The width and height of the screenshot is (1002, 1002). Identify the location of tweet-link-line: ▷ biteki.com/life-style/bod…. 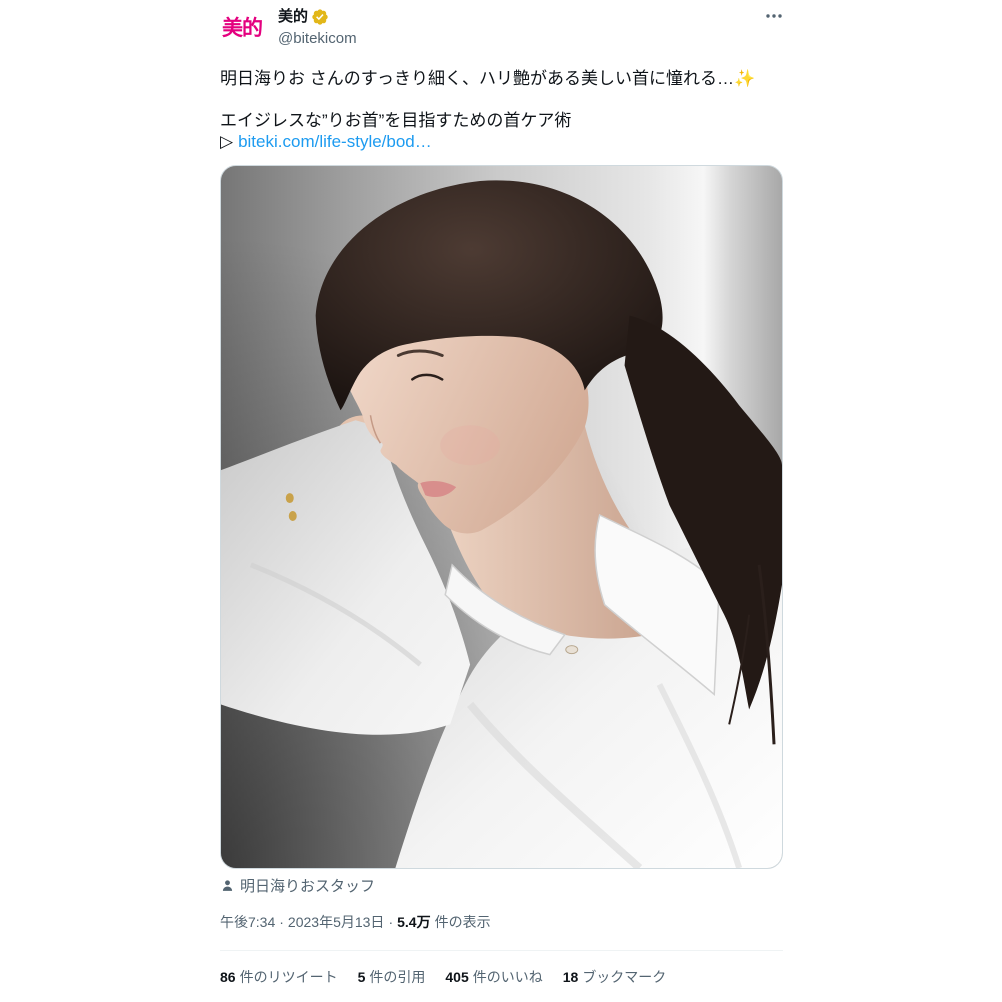
(501, 141).